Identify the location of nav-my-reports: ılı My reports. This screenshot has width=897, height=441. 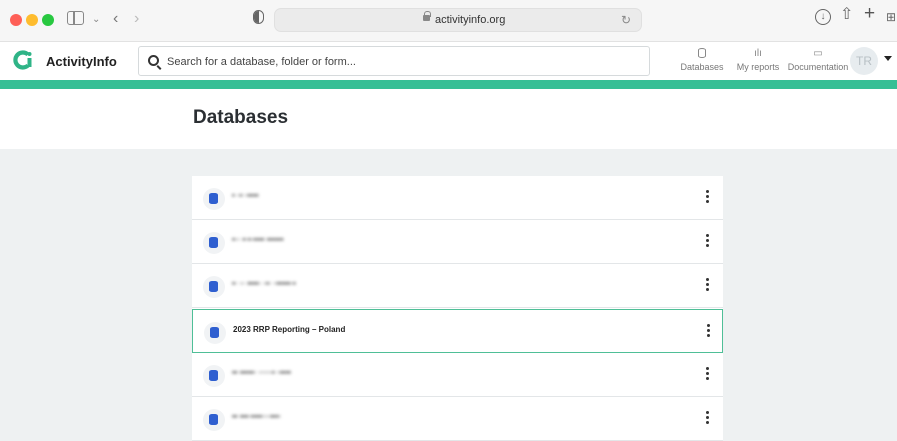
(758, 60).